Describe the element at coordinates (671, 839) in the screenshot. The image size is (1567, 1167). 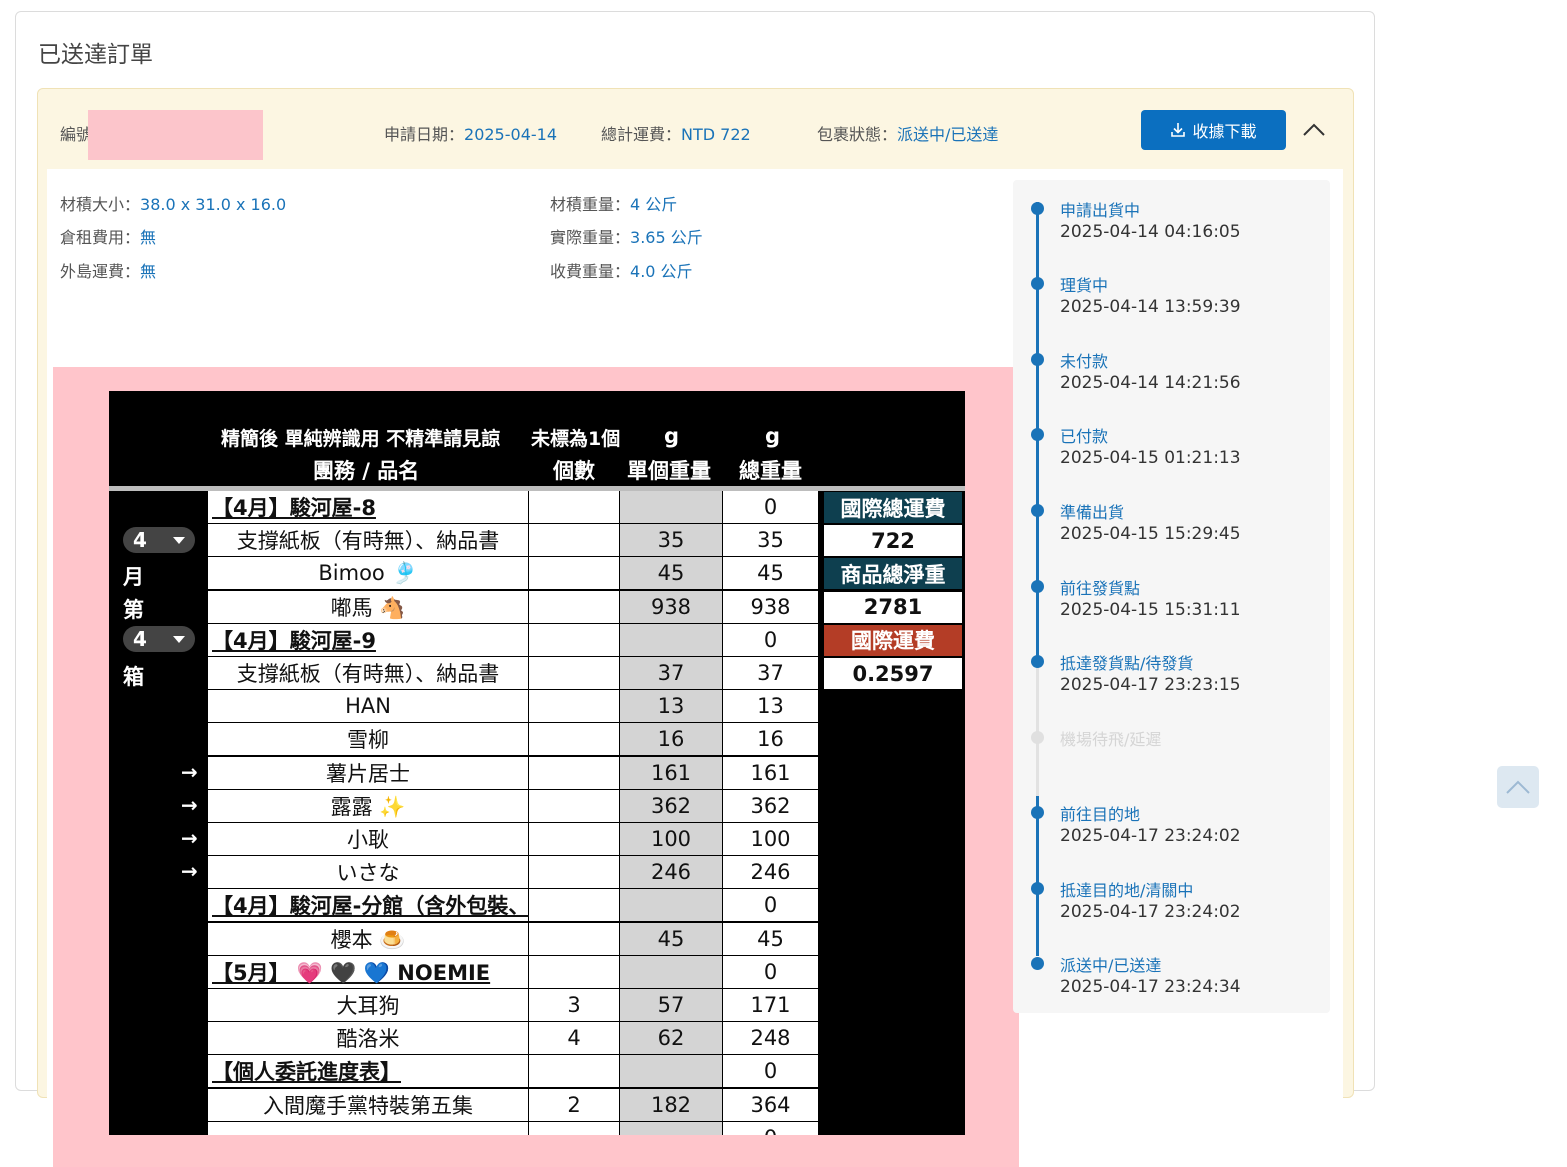
I see `unit-weight-cell: 100` at that location.